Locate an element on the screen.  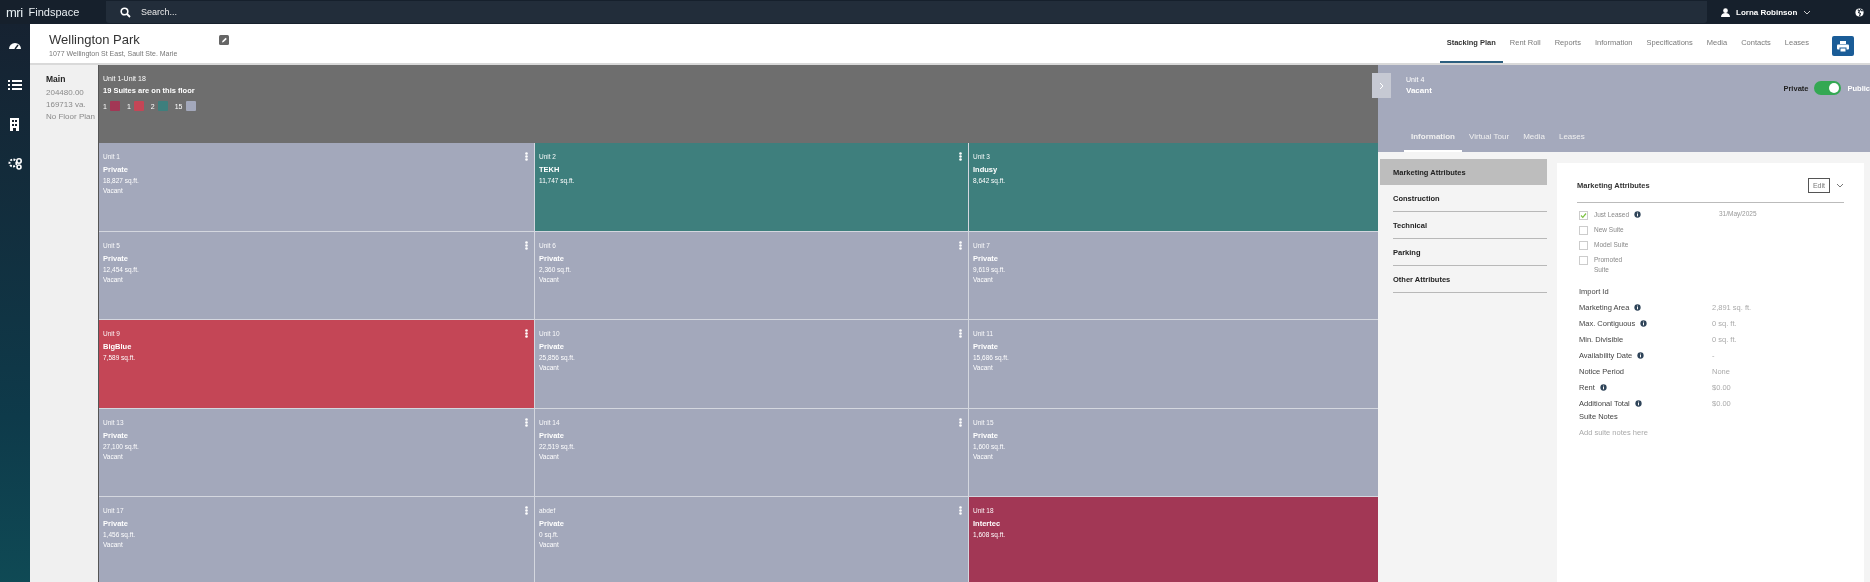
floor-info: 204480.00 is located at coordinates (65, 93).